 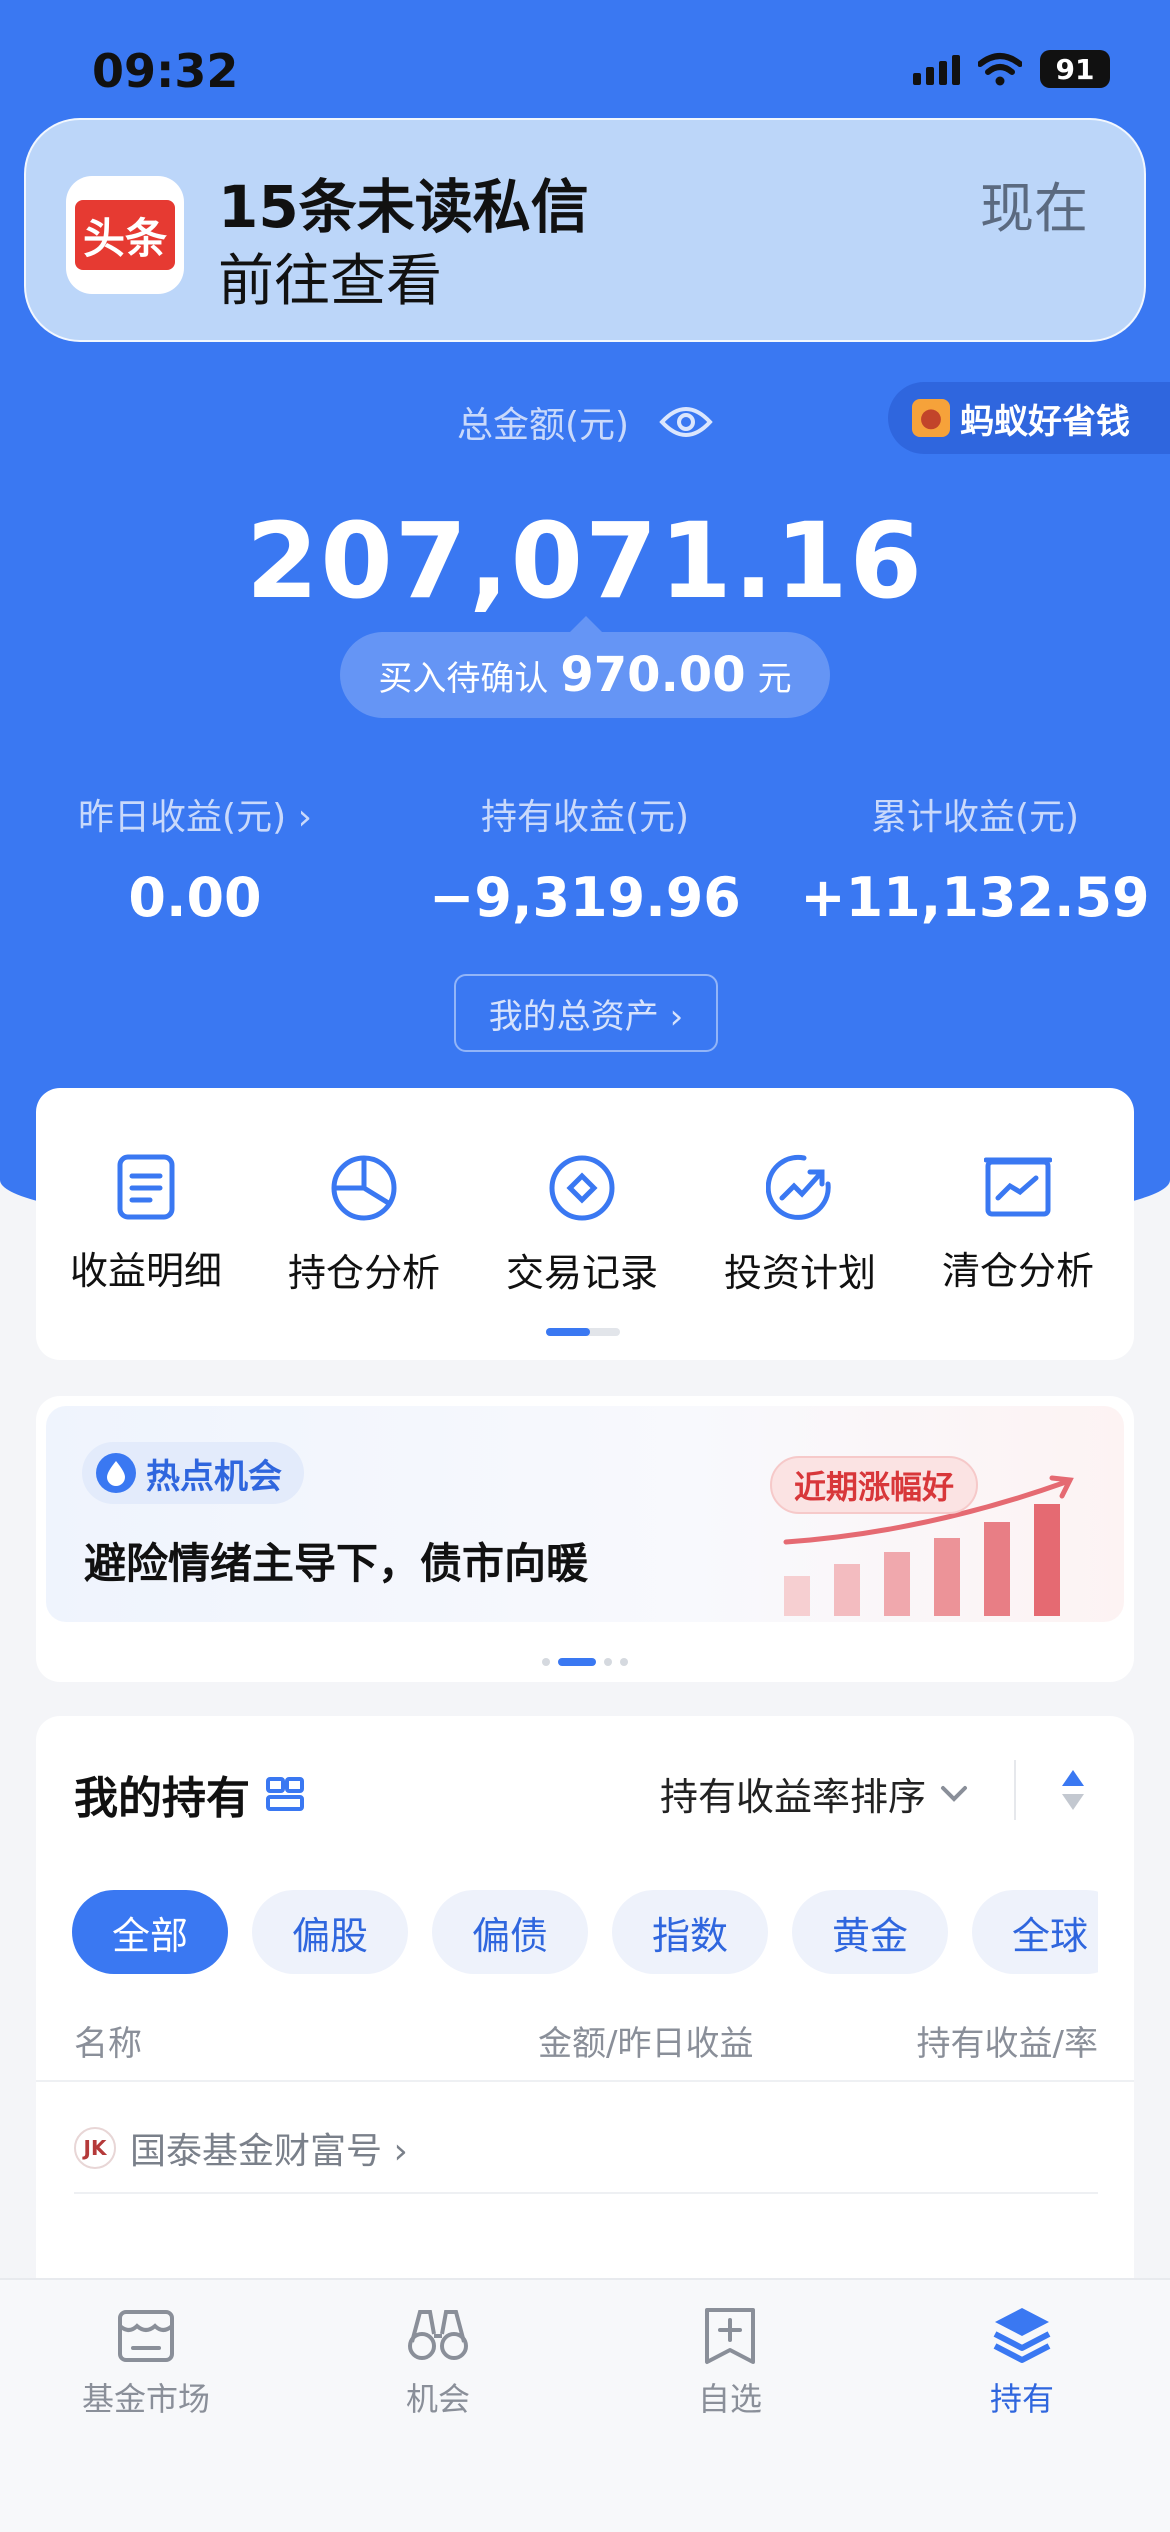 I want to click on tool-label: 交易记录, so click(x=581, y=1273).